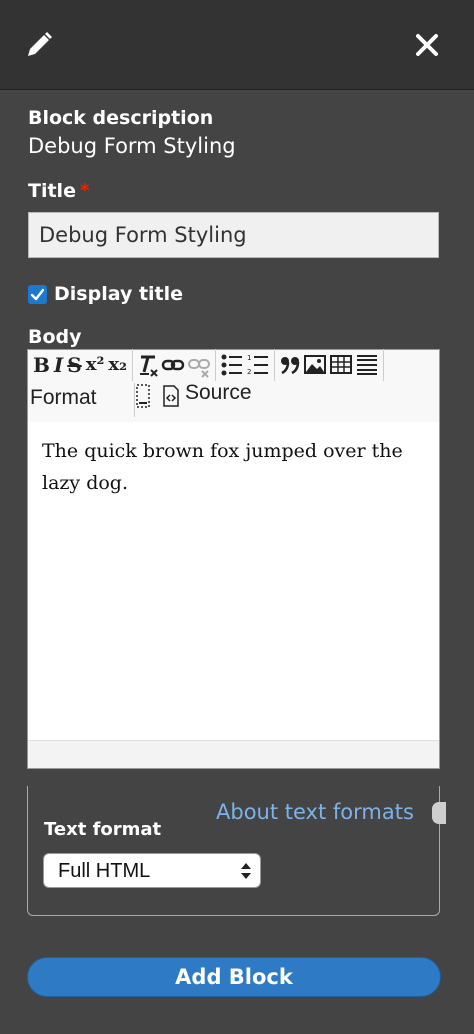  I want to click on source-icon, so click(171, 396).